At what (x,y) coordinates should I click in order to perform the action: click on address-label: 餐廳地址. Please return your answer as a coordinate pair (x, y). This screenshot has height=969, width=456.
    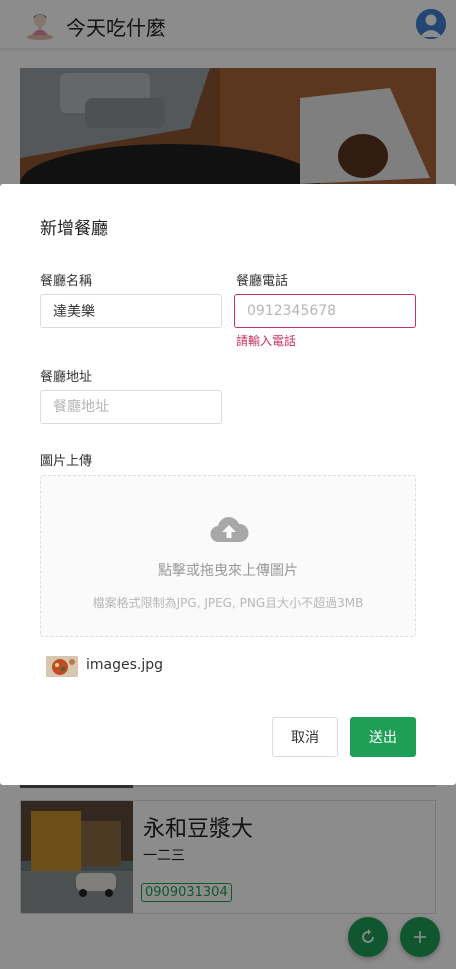
    Looking at the image, I should click on (66, 377).